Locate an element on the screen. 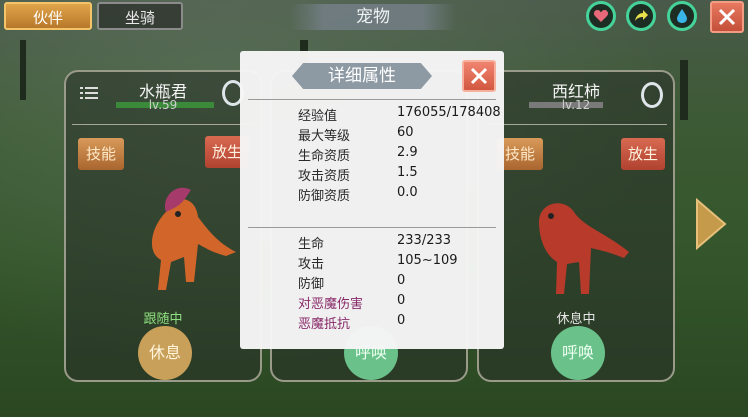 This screenshot has width=748, height=417. attr-row: 生命 233/233 is located at coordinates (372, 243).